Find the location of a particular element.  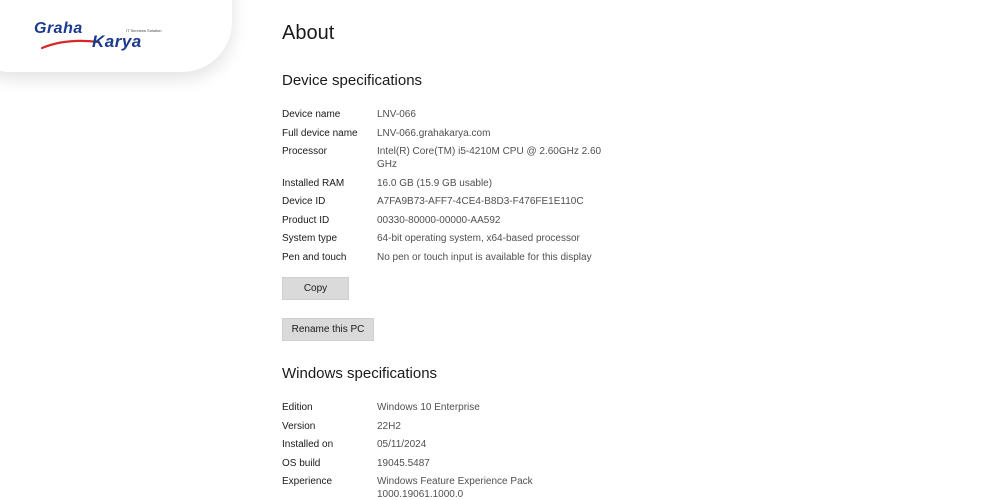

spec-row-installed-ram: Installed RAM 16.0 GB (15.9 GB usable) is located at coordinates (462, 183).